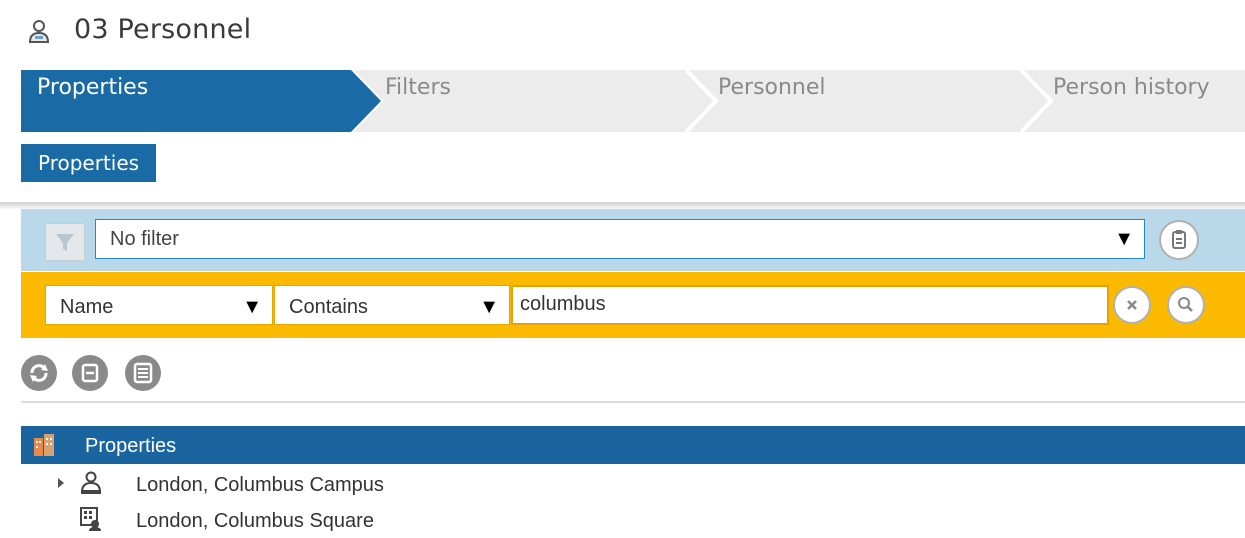  Describe the element at coordinates (633, 402) in the screenshot. I see `section-divider` at that location.